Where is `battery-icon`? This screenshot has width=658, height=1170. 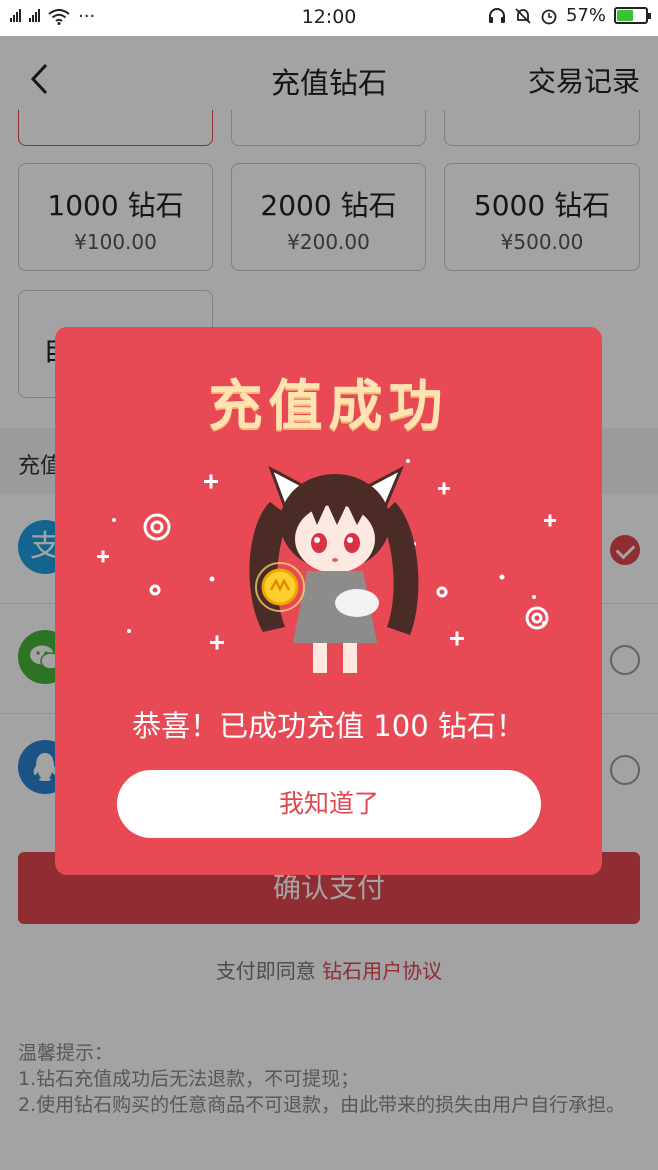
battery-icon is located at coordinates (632, 15).